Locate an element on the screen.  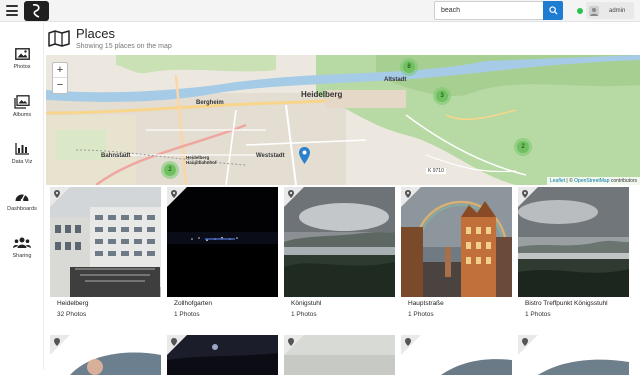
osm-link: OpenStreetMap is located at coordinates (591, 181).